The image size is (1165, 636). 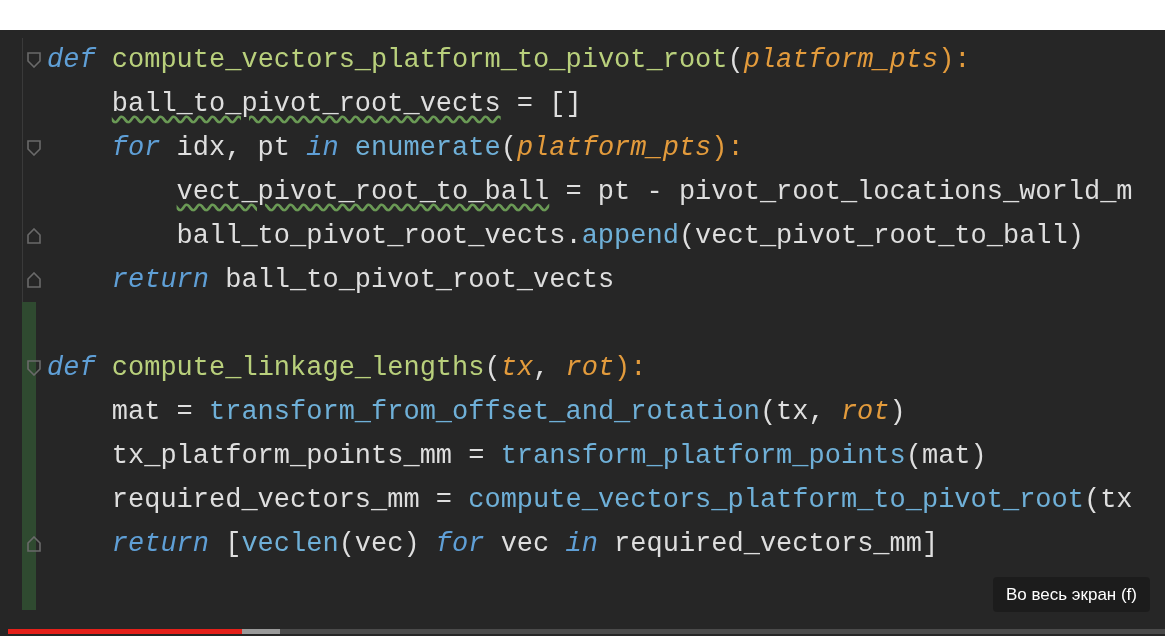 What do you see at coordinates (427, 148) in the screenshot?
I see `code-line: for idx, pt in enumerate(platform_pts):` at bounding box center [427, 148].